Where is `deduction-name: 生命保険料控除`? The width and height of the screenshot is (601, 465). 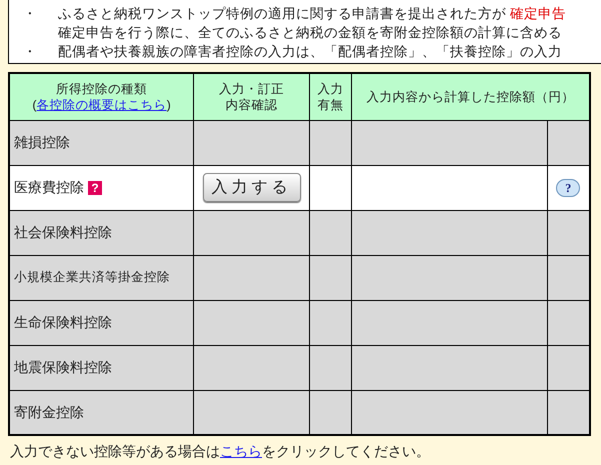 deduction-name: 生命保険料控除 is located at coordinates (63, 322).